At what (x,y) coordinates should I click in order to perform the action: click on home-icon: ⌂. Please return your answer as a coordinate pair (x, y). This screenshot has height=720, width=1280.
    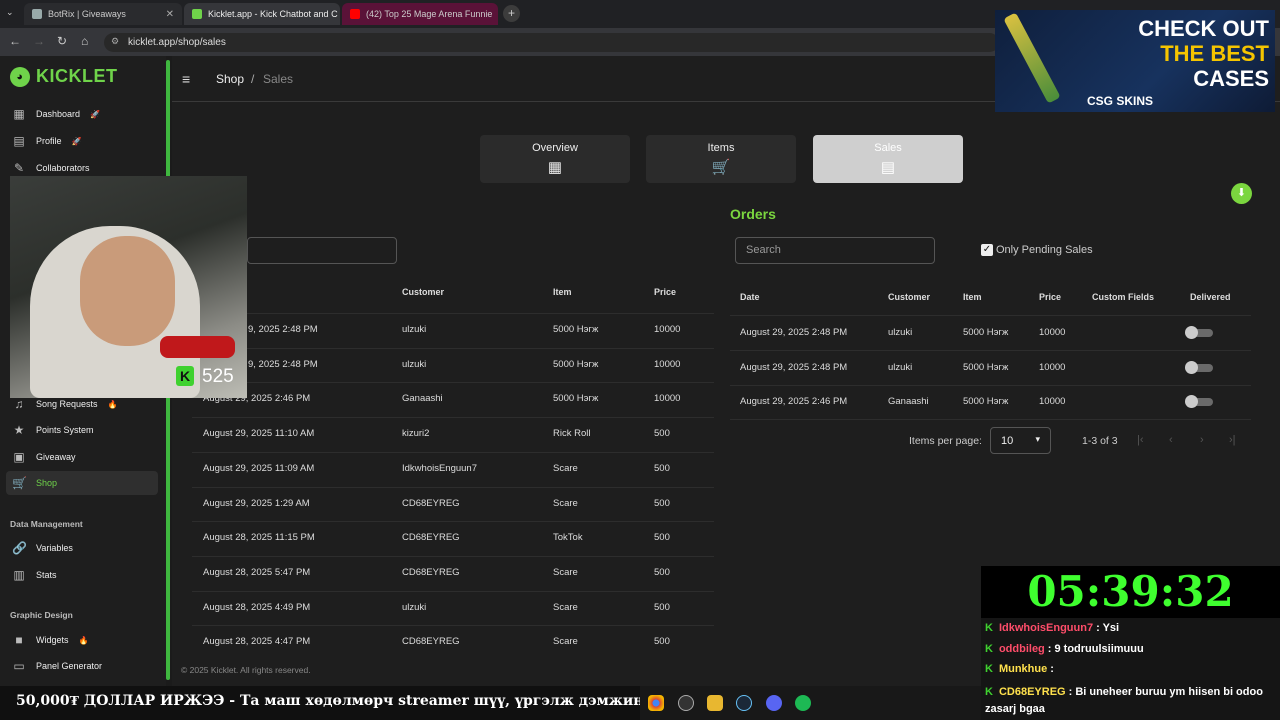
    Looking at the image, I should click on (84, 41).